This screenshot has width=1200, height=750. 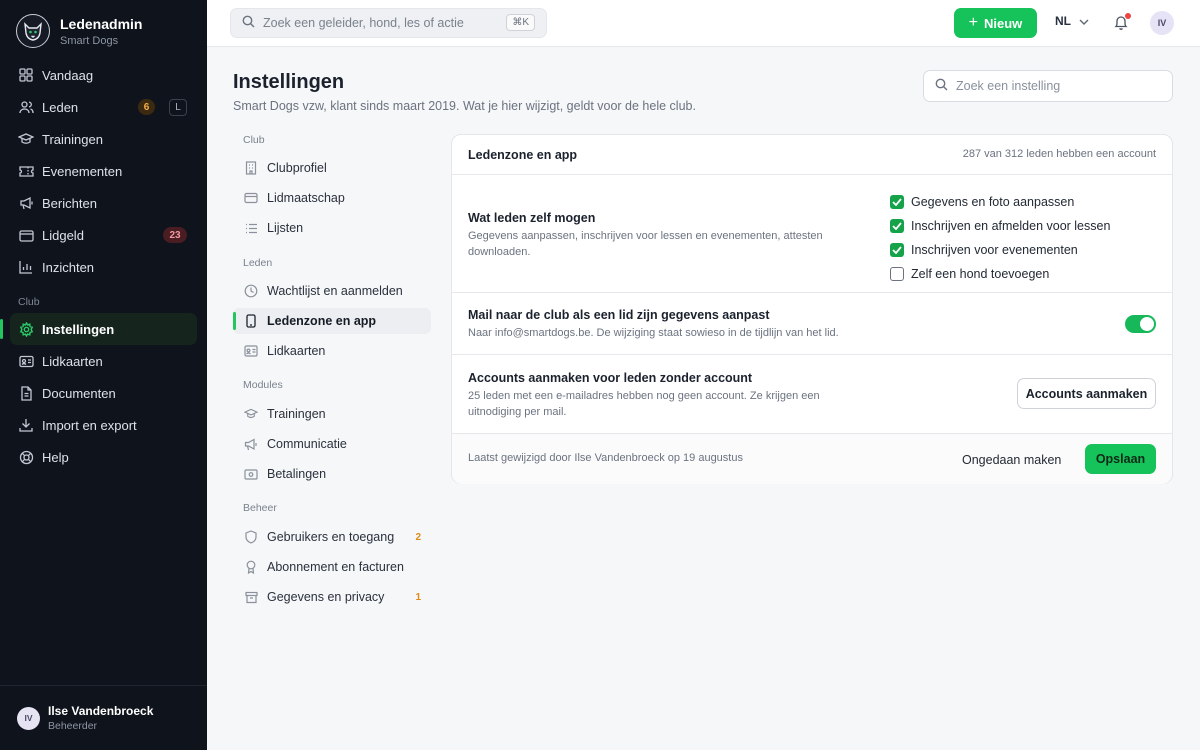 I want to click on bar-chart-icon, so click(x=26, y=267).